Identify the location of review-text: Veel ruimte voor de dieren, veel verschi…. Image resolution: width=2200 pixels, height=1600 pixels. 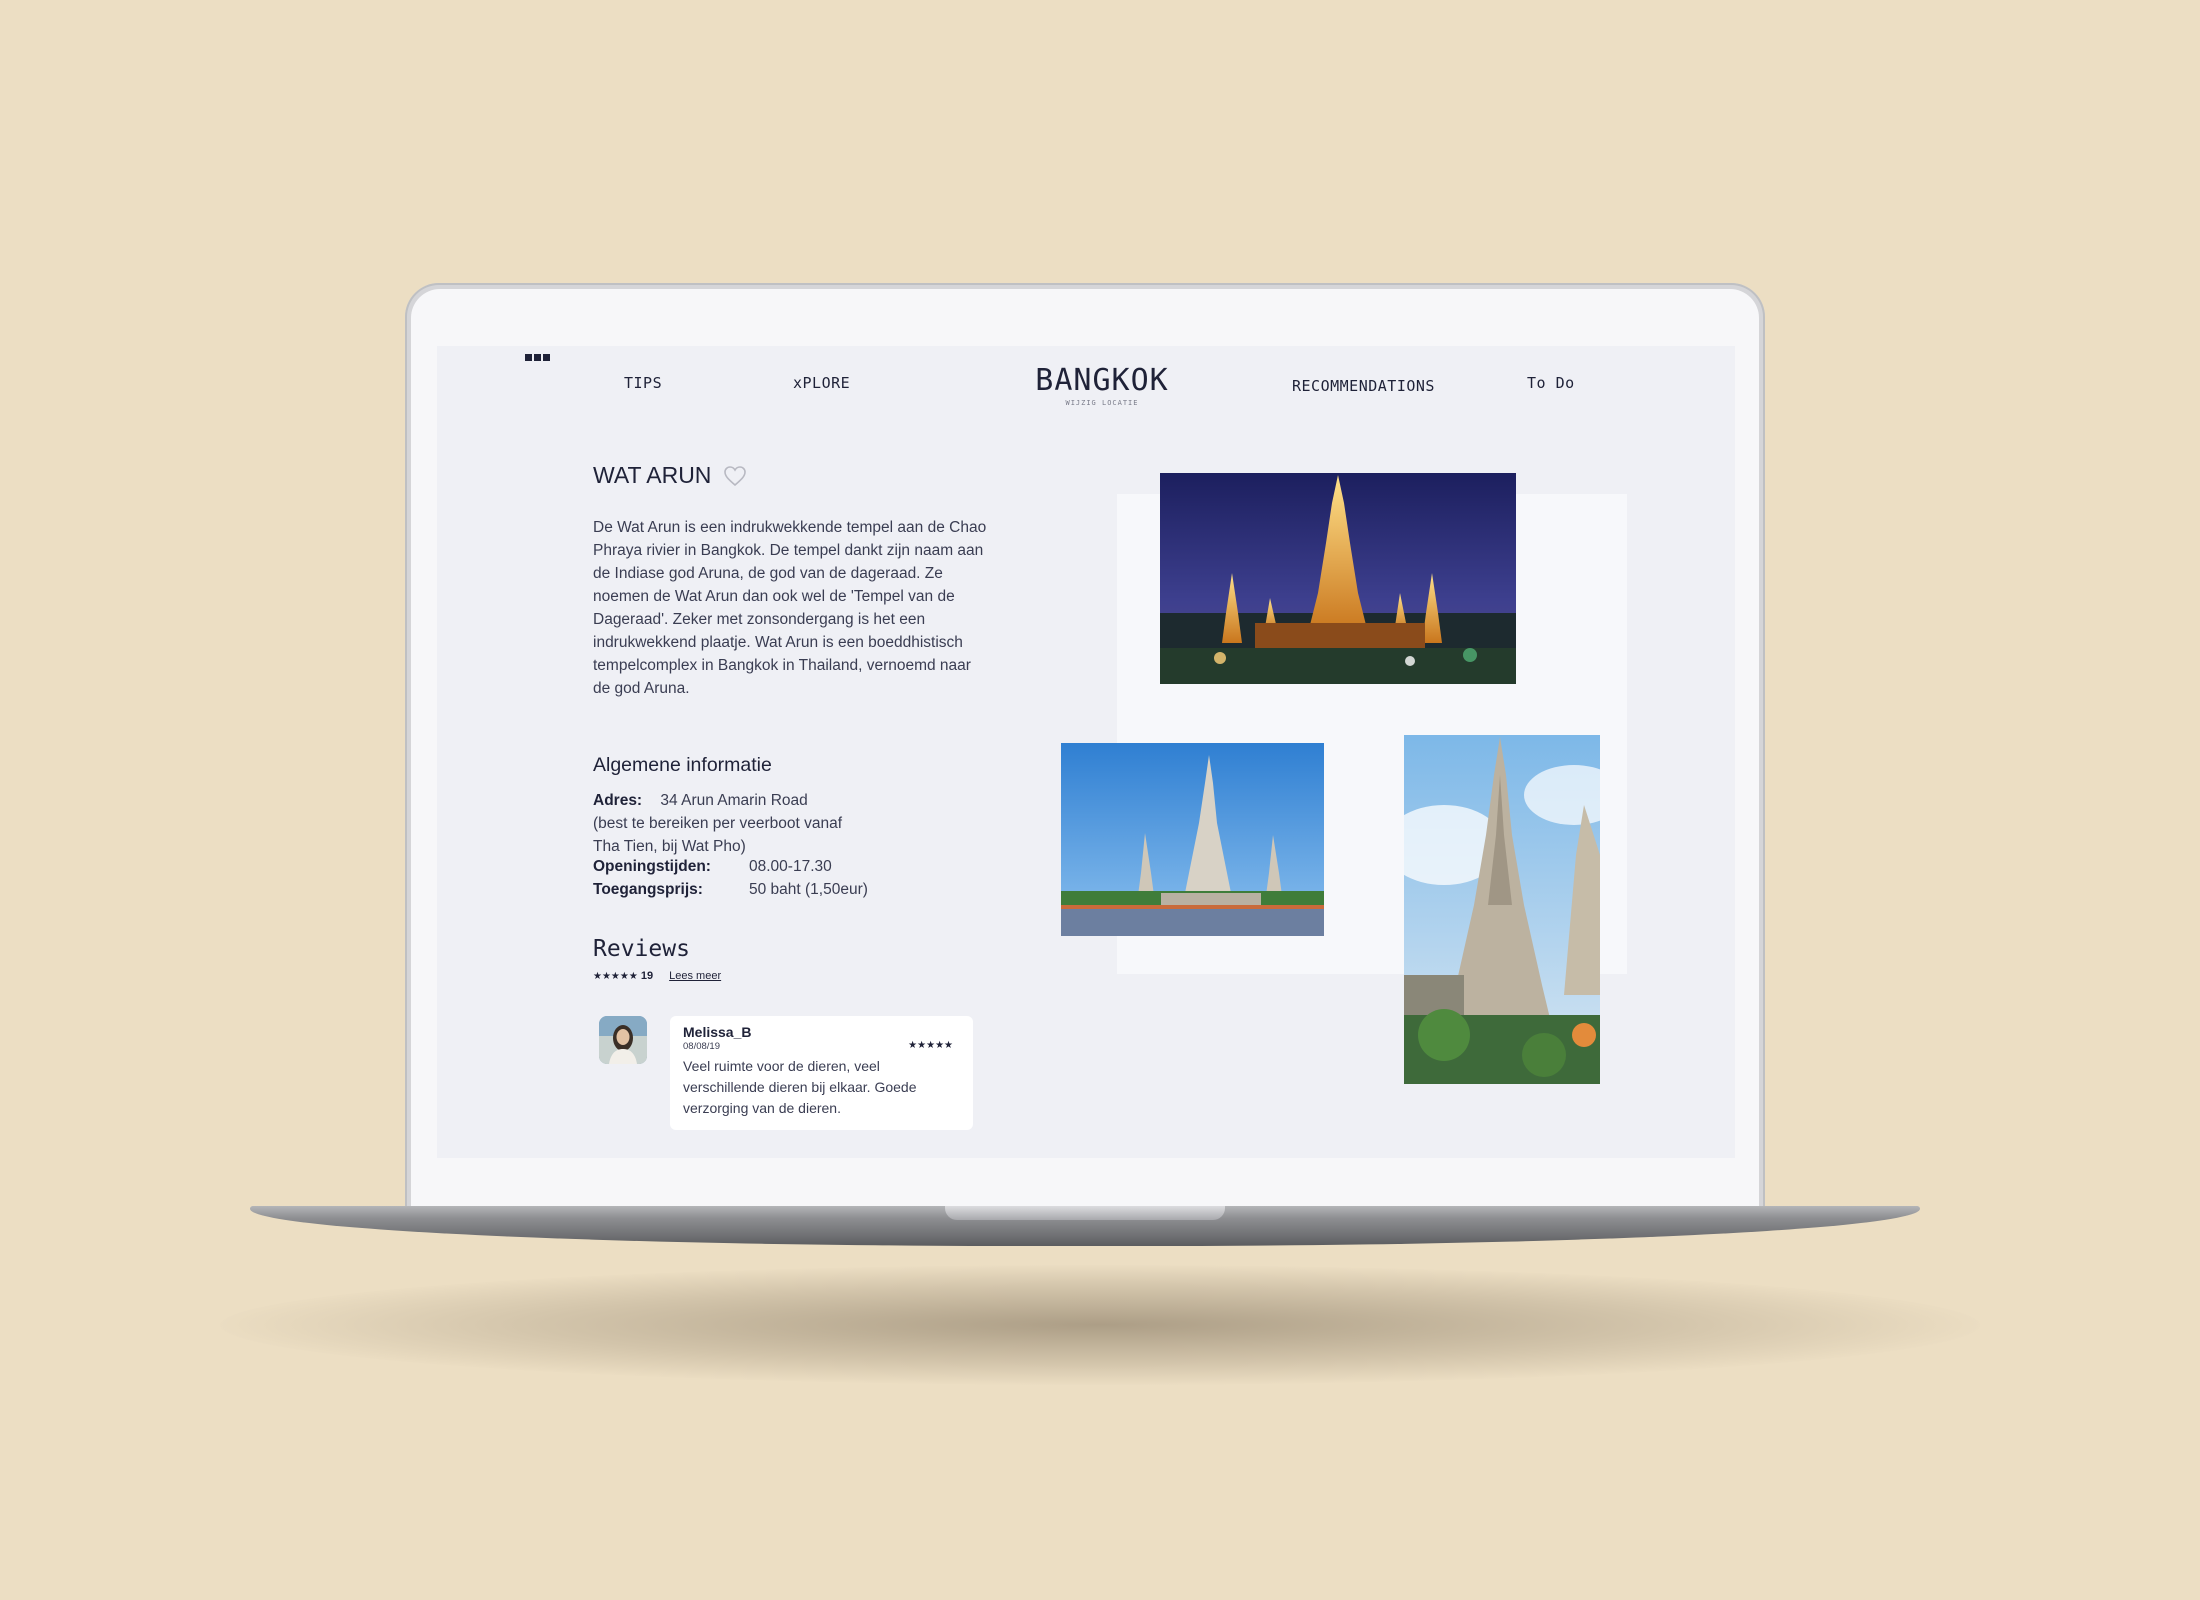
(800, 1087).